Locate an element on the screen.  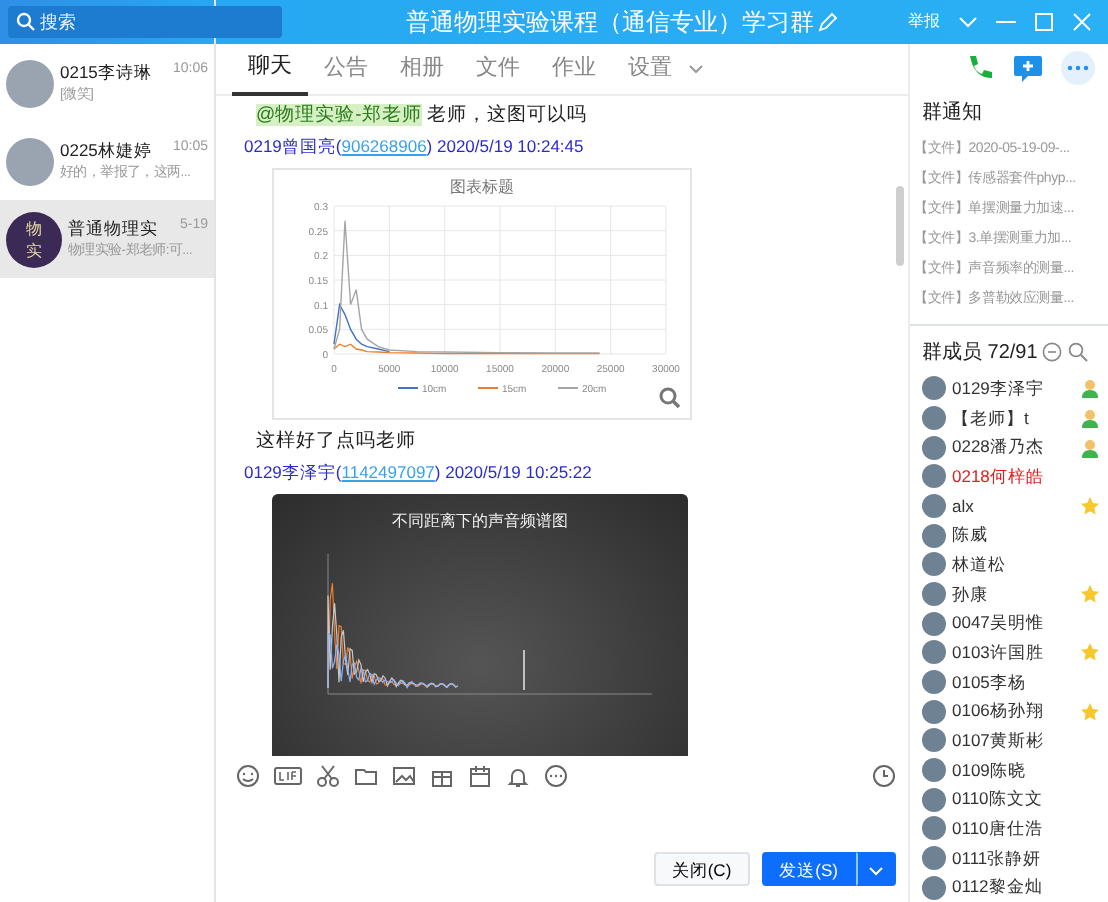
member-item: alx is located at coordinates (1009, 506).